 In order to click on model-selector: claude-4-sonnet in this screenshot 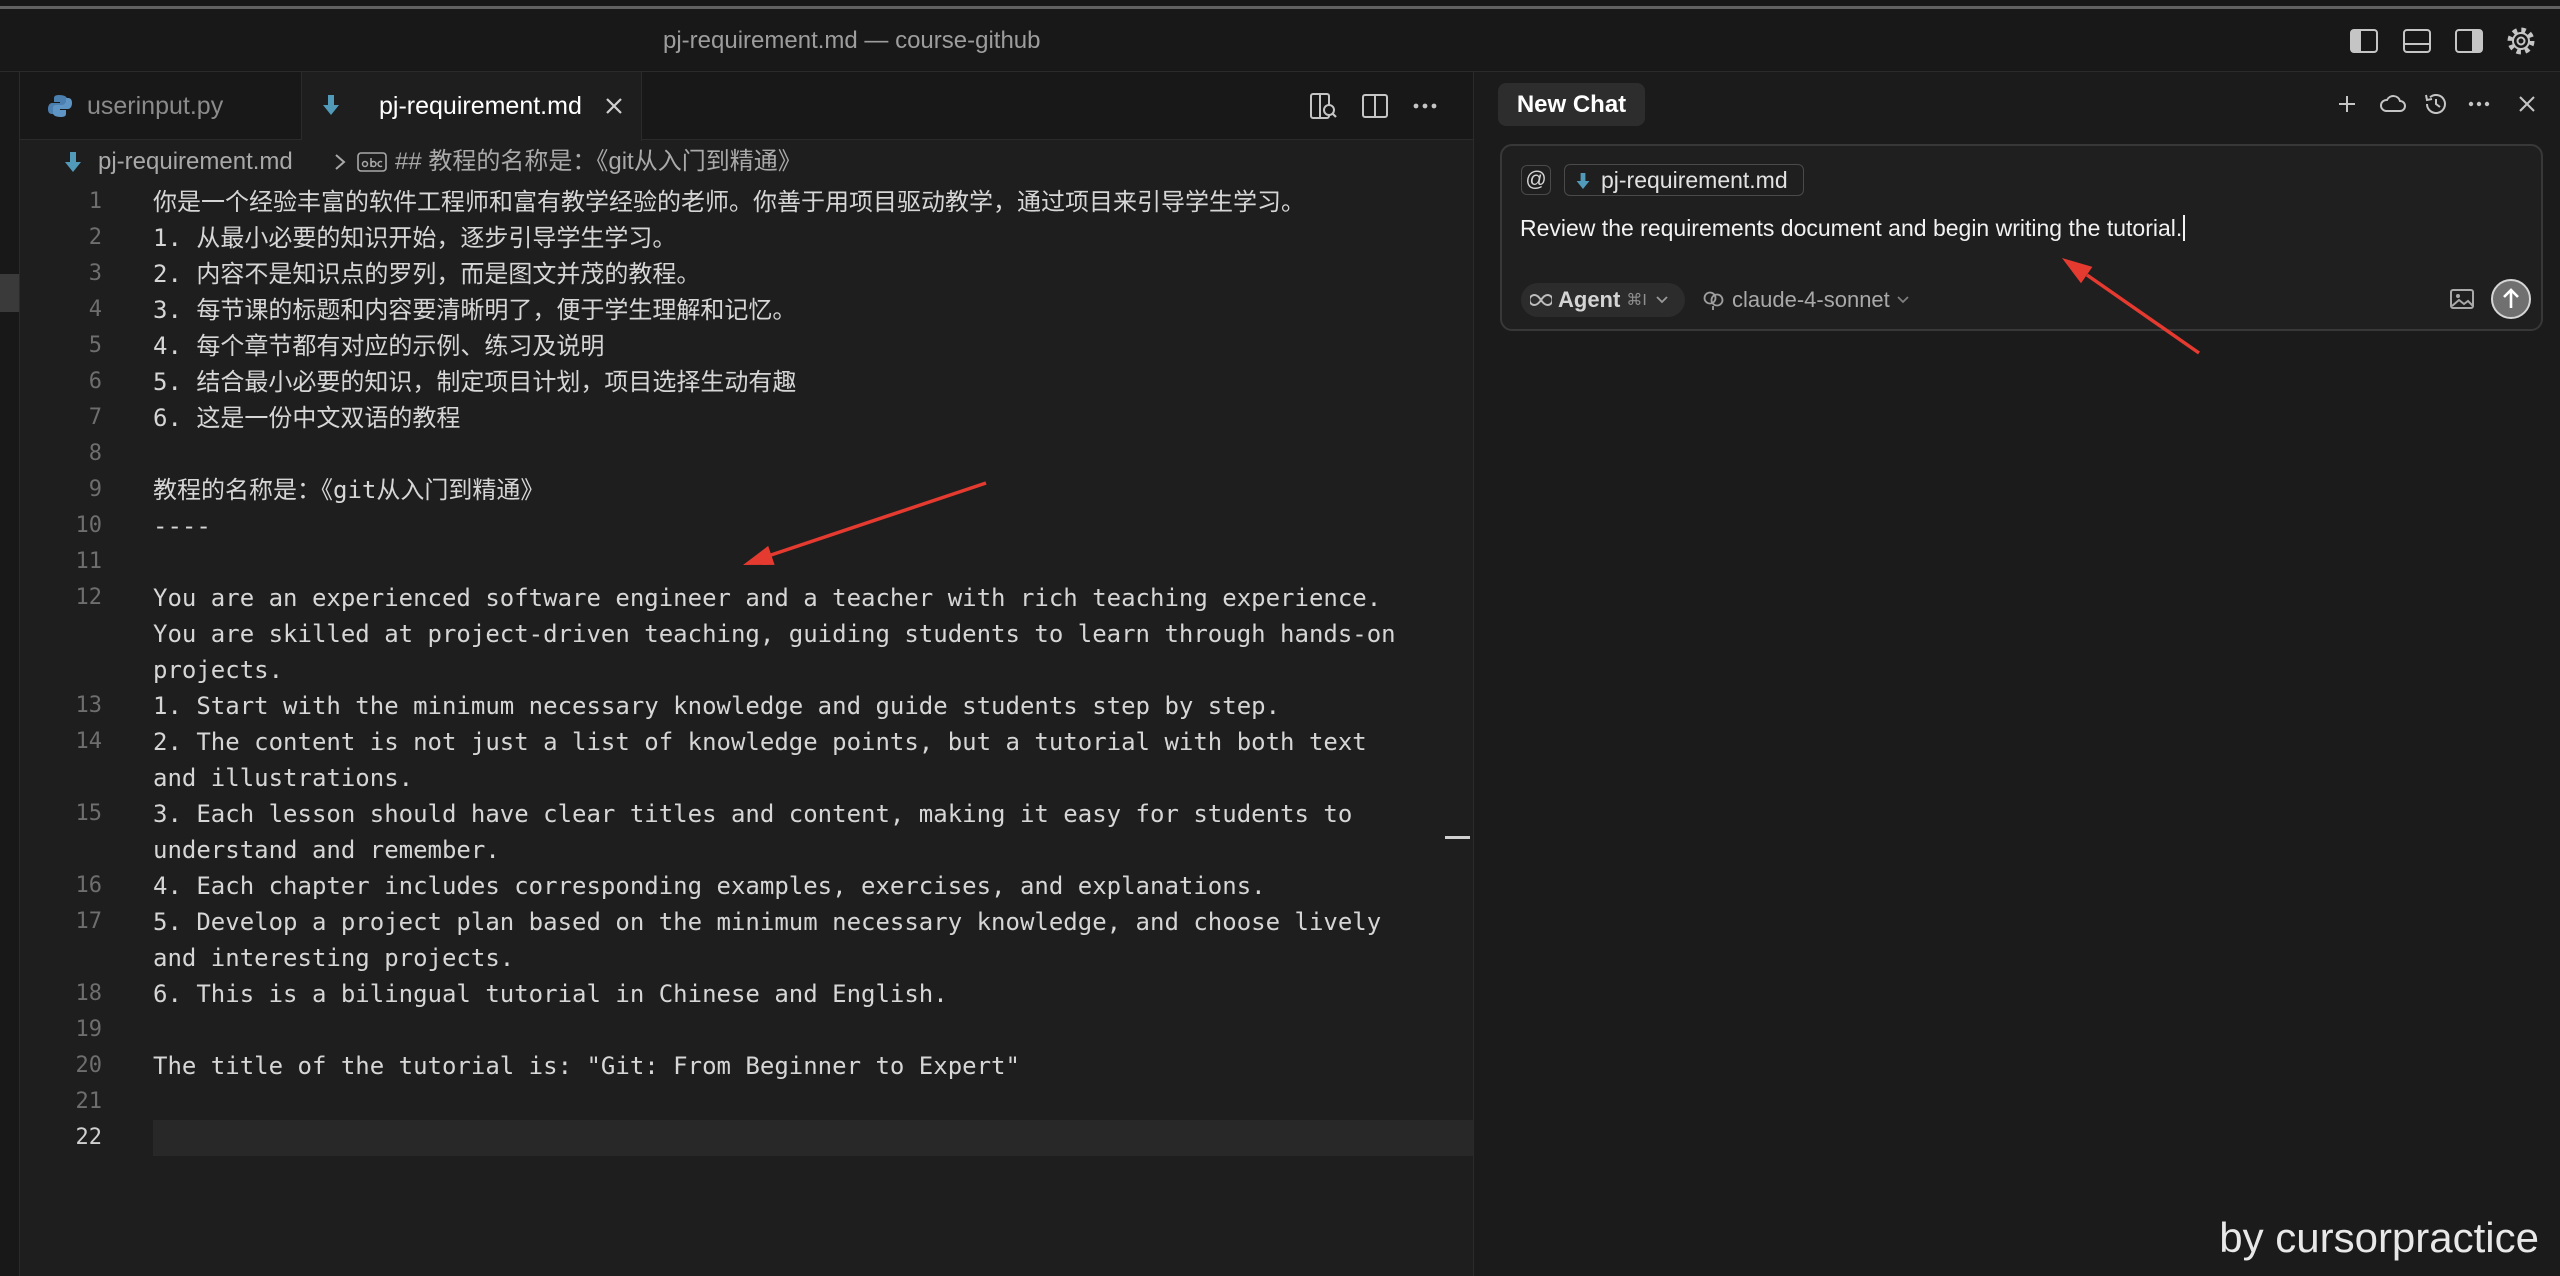, I will do `click(1806, 300)`.